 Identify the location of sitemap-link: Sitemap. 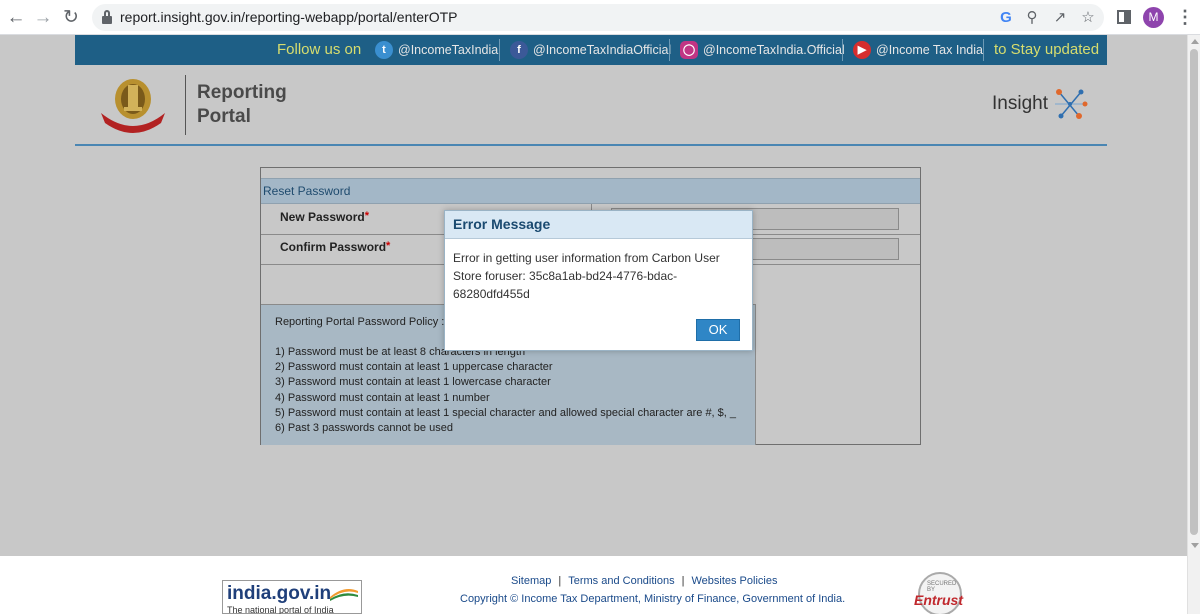
(531, 581).